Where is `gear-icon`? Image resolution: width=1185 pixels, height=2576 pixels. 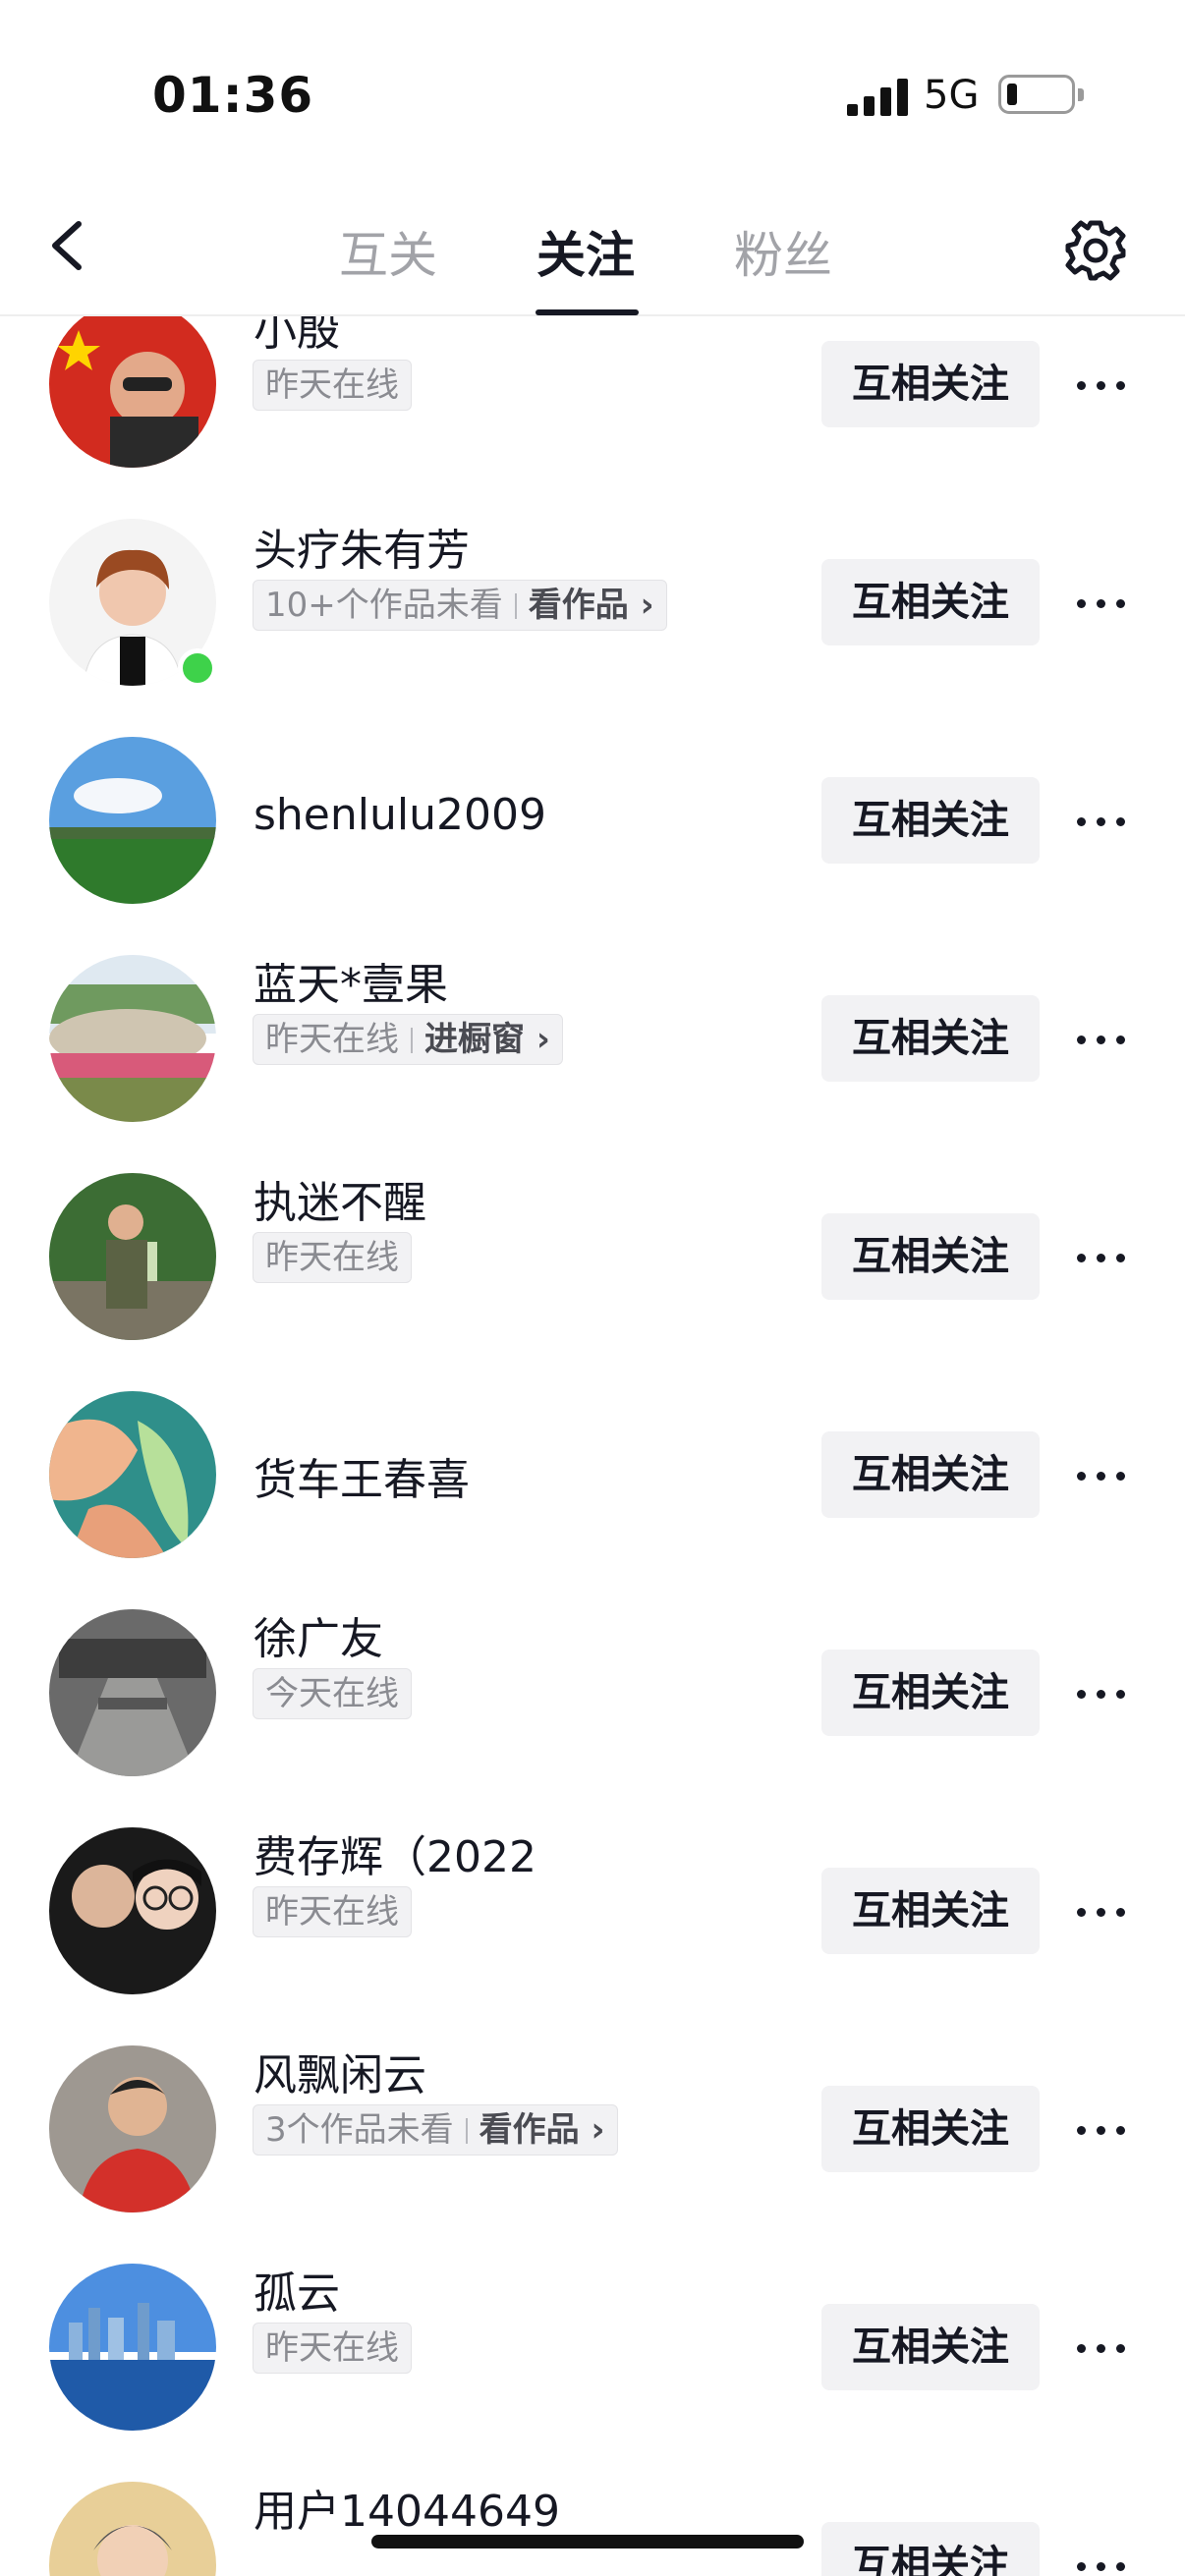
gear-icon is located at coordinates (1096, 250).